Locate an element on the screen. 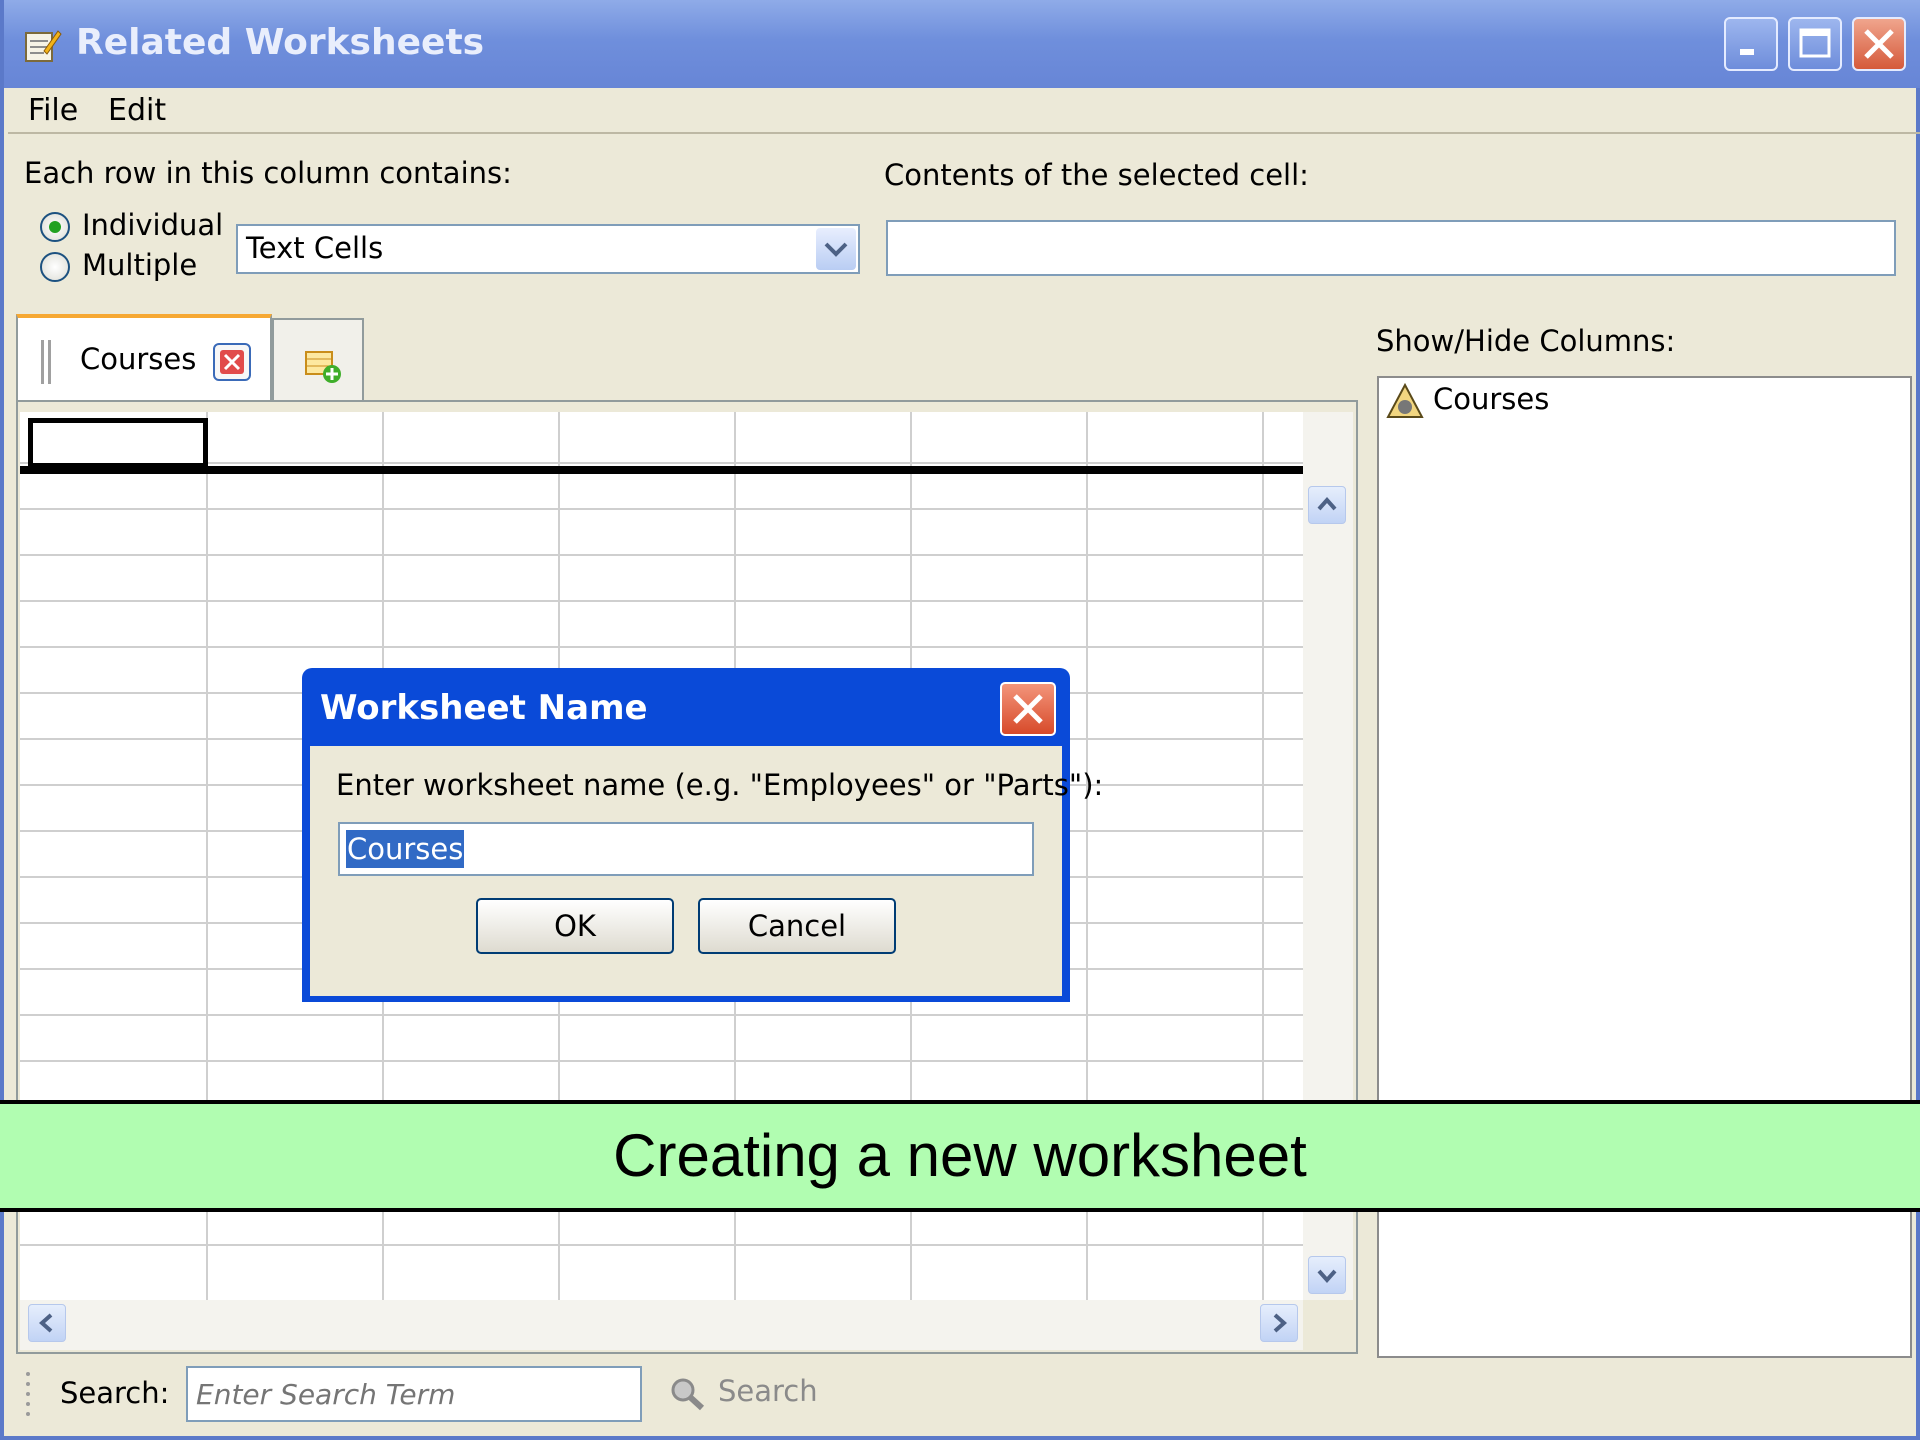 This screenshot has width=1920, height=1440. menu-edit: Edit is located at coordinates (137, 111).